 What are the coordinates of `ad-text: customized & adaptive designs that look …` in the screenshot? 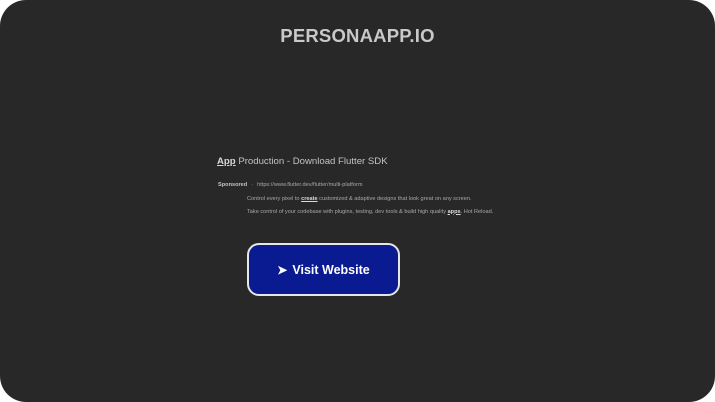 It's located at (394, 199).